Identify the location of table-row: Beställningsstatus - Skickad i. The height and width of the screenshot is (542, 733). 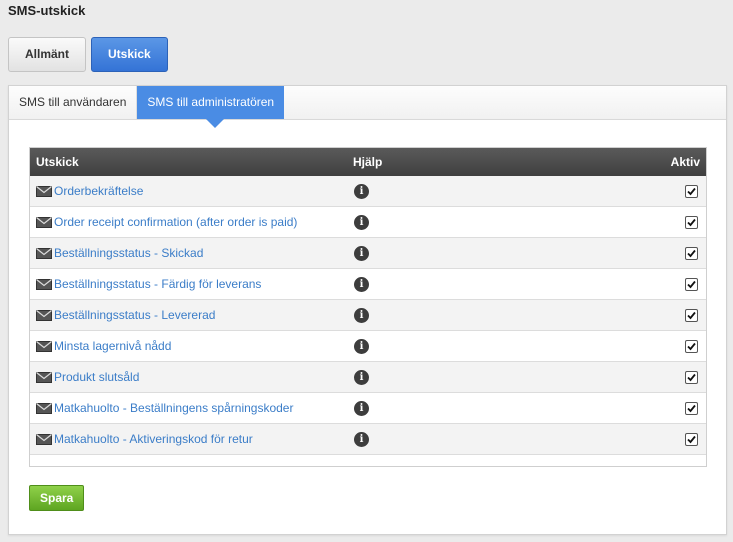
(368, 253).